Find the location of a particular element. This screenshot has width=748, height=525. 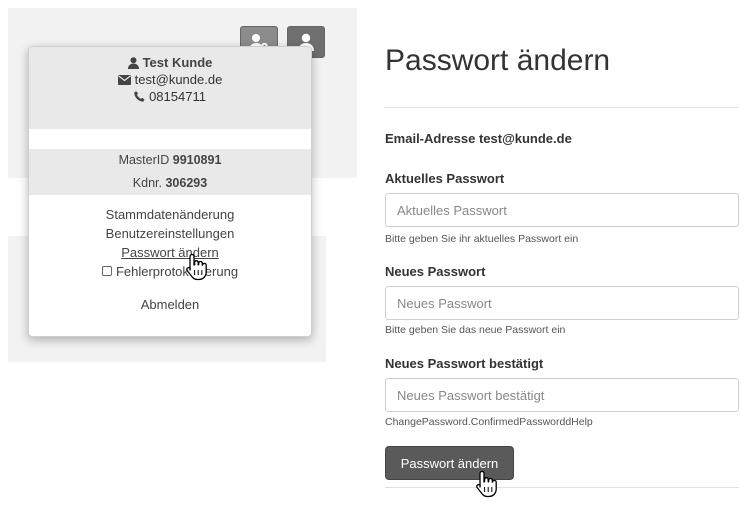

confirm-password-label: Neues Passwort bestätigt is located at coordinates (464, 363).